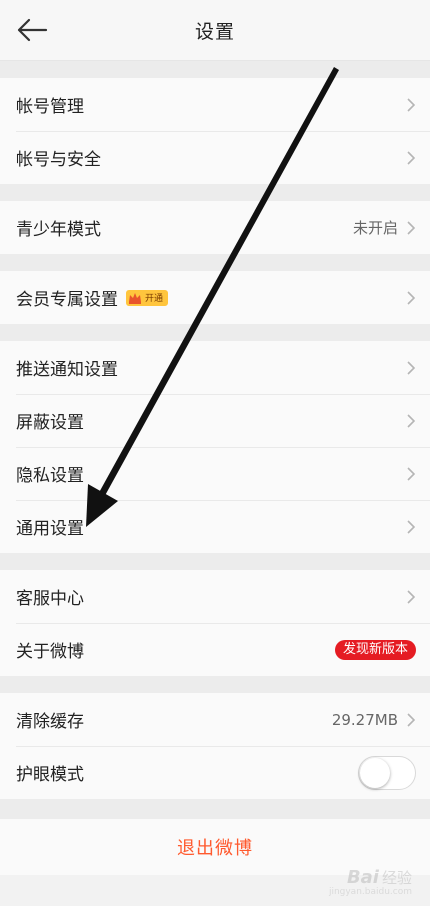  I want to click on back-button, so click(32, 30).